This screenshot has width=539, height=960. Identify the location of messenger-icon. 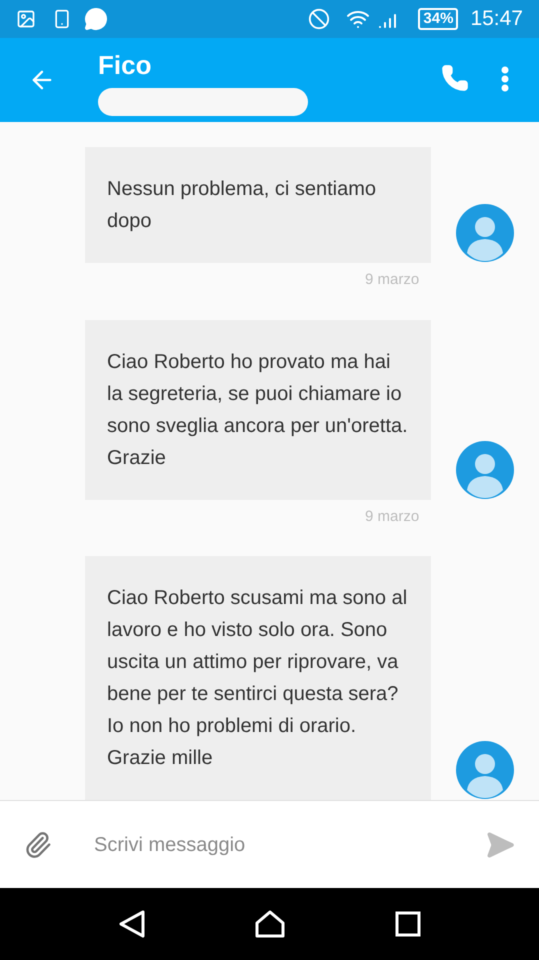
(96, 19).